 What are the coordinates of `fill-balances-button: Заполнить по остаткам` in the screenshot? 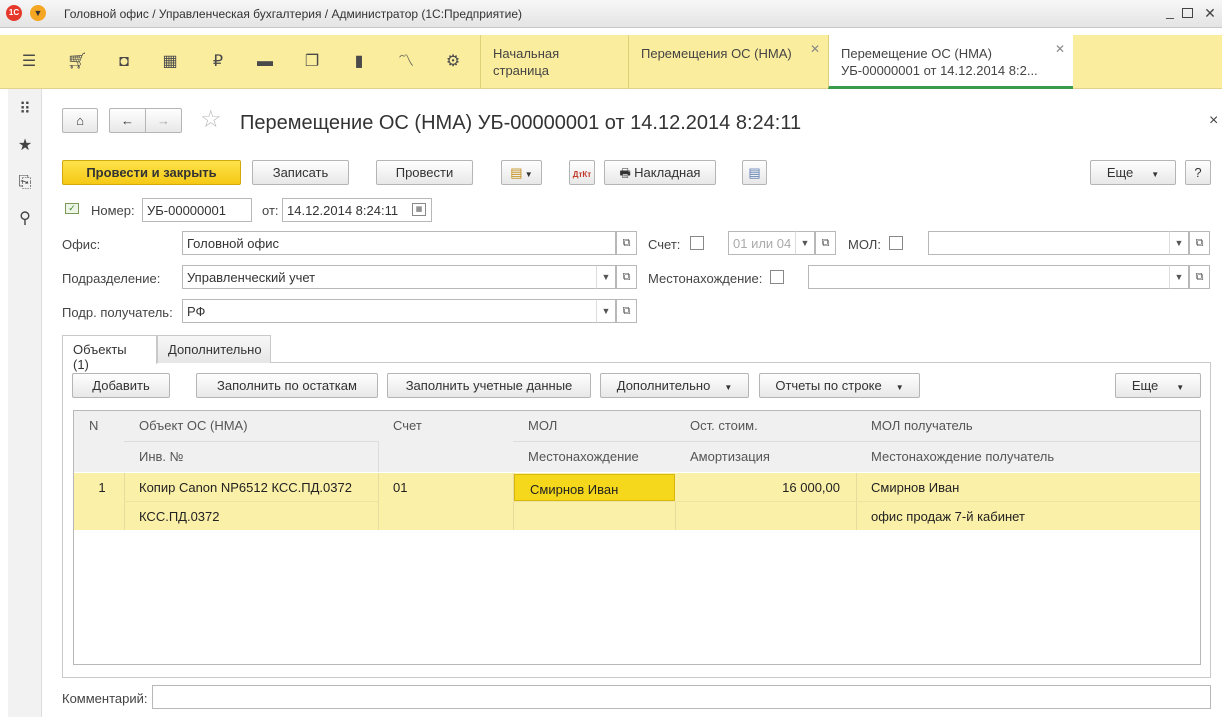 It's located at (287, 385).